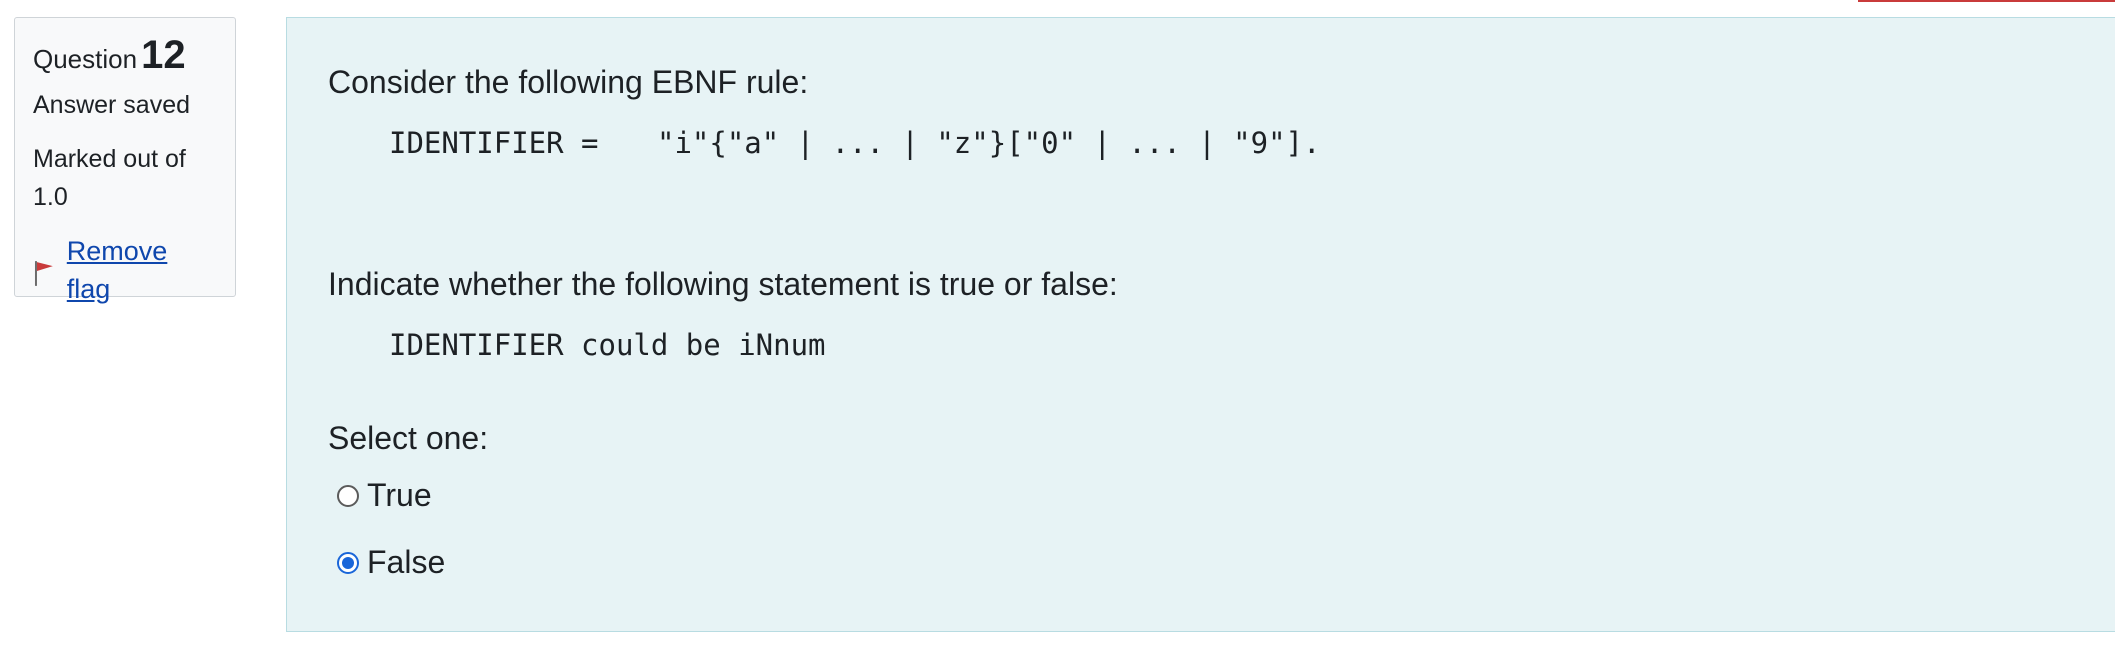 The image size is (2115, 664). Describe the element at coordinates (494, 143) in the screenshot. I see `ebnf-rule-lhs: IDENTIFIER =` at that location.